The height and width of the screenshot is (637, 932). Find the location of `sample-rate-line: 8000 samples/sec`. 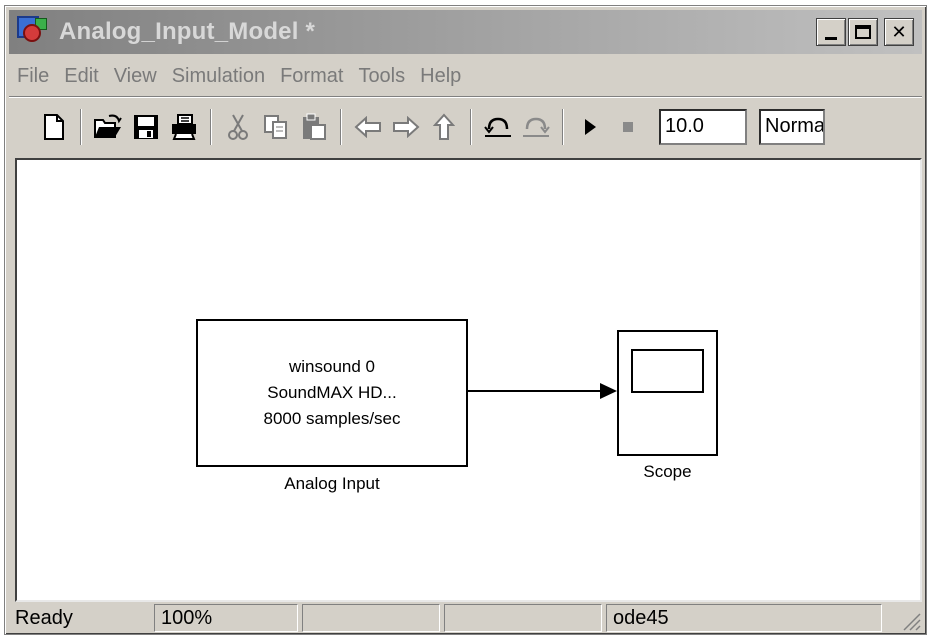

sample-rate-line: 8000 samples/sec is located at coordinates (332, 418).